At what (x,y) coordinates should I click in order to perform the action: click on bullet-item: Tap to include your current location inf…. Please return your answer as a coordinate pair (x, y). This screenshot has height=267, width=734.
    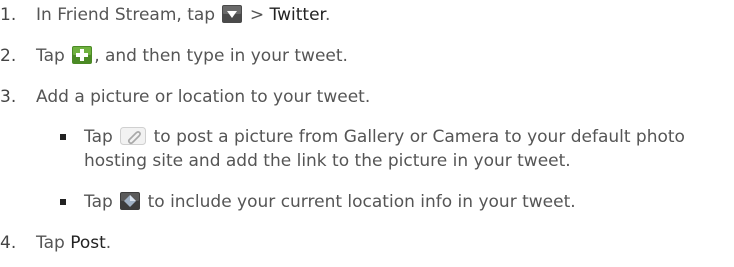
    Looking at the image, I should click on (395, 203).